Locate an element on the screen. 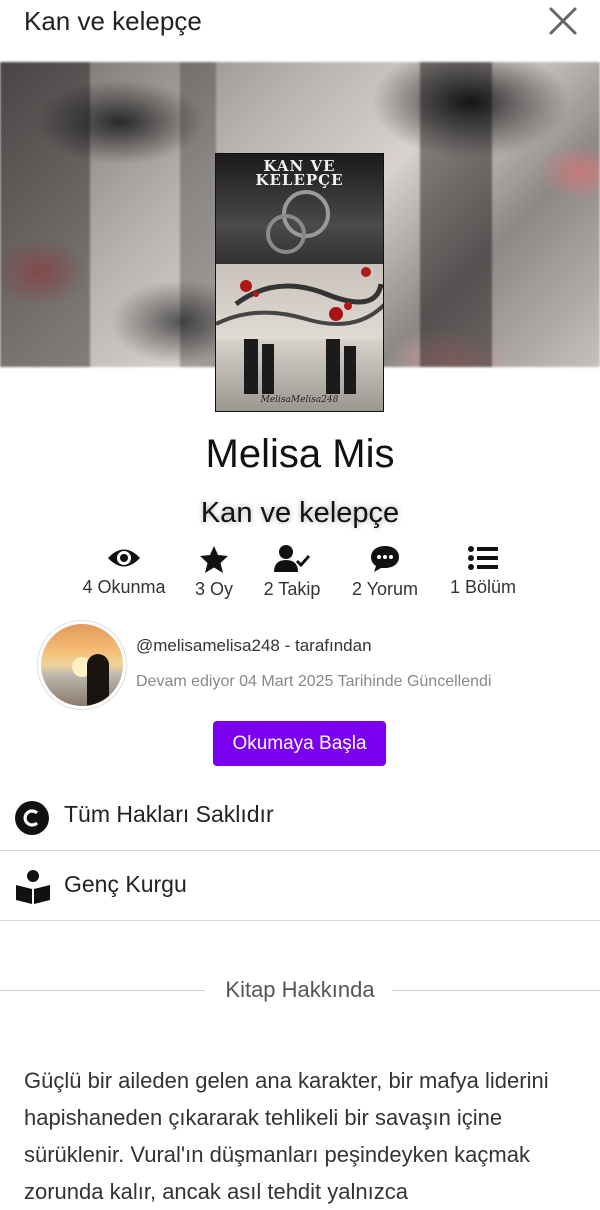 Image resolution: width=600 pixels, height=1210 pixels. book-title: Kan ve kelepçe is located at coordinates (300, 513).